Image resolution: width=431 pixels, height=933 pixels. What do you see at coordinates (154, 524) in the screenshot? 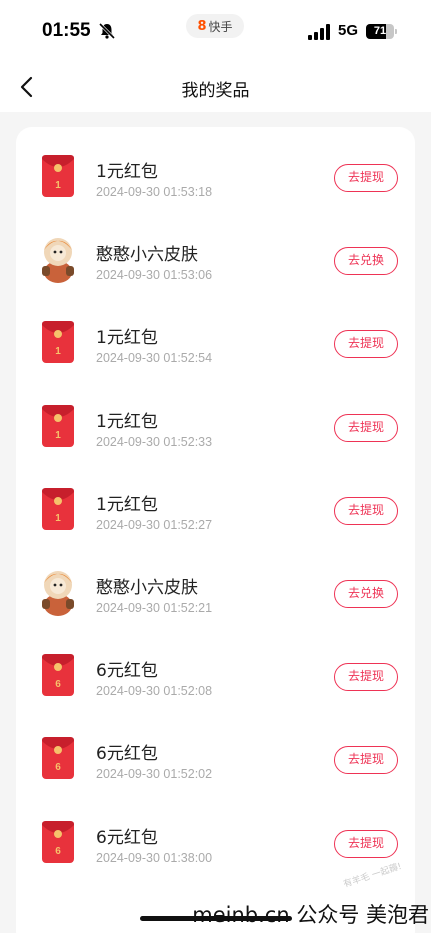
I see `prize-time: 2024-09-30 01:52:27` at bounding box center [154, 524].